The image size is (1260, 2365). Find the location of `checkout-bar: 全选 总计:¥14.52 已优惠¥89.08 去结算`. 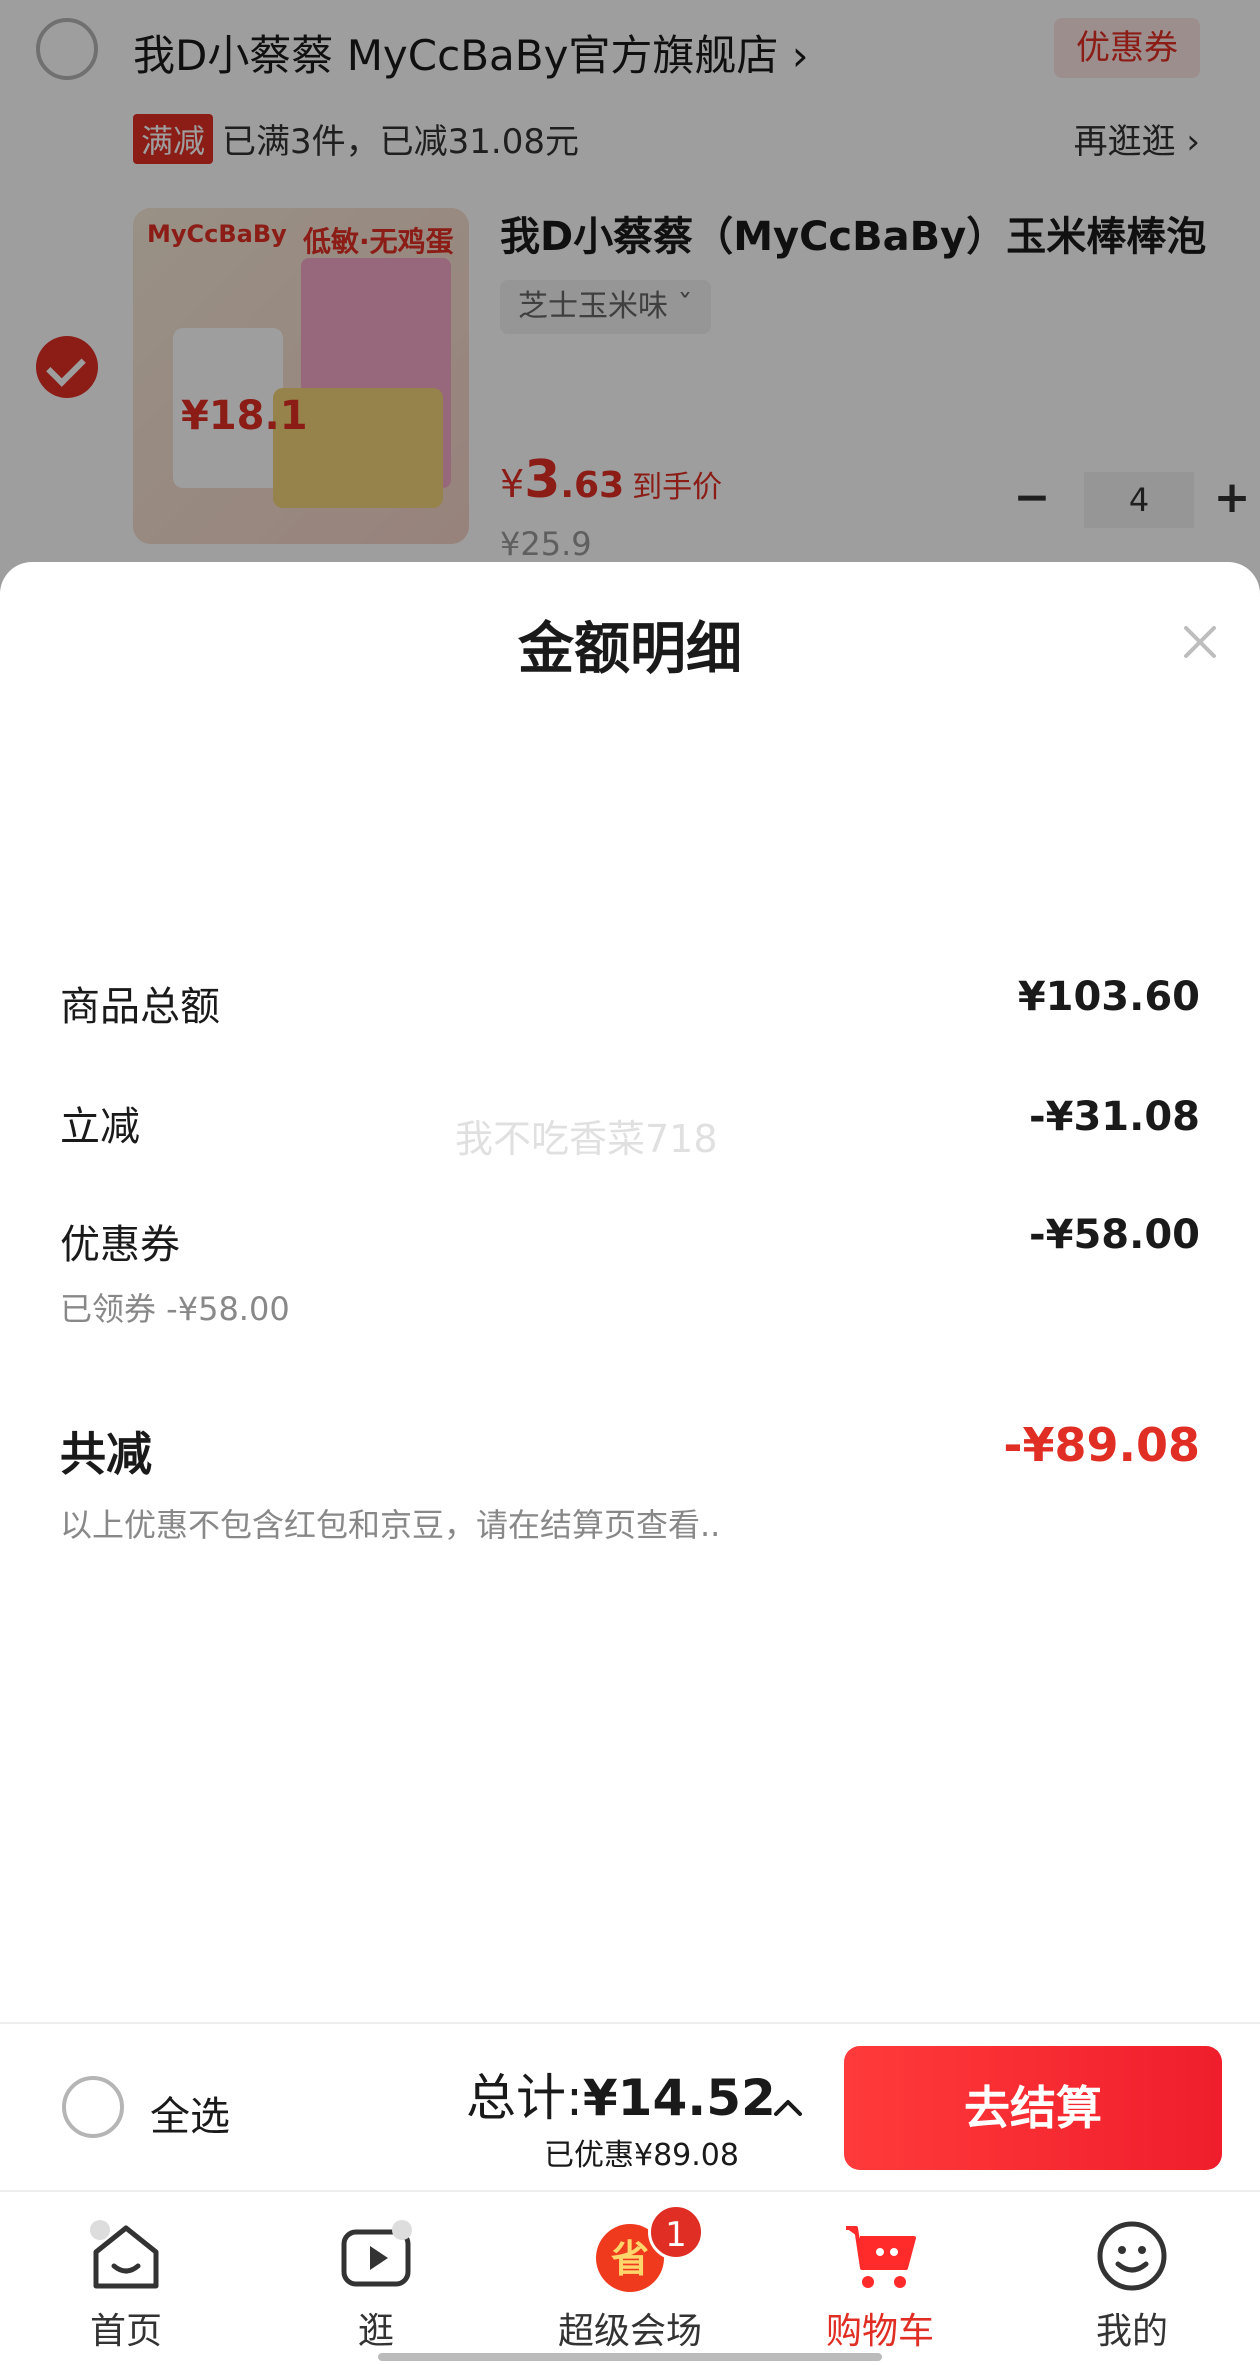

checkout-bar: 全选 总计:¥14.52 已优惠¥89.08 去结算 is located at coordinates (630, 2106).